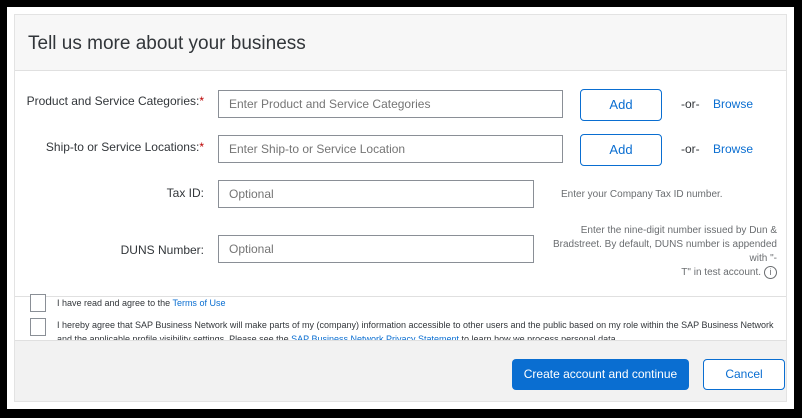 This screenshot has width=802, height=418. Describe the element at coordinates (198, 303) in the screenshot. I see `terms-of-use-link: Terms of Use` at that location.